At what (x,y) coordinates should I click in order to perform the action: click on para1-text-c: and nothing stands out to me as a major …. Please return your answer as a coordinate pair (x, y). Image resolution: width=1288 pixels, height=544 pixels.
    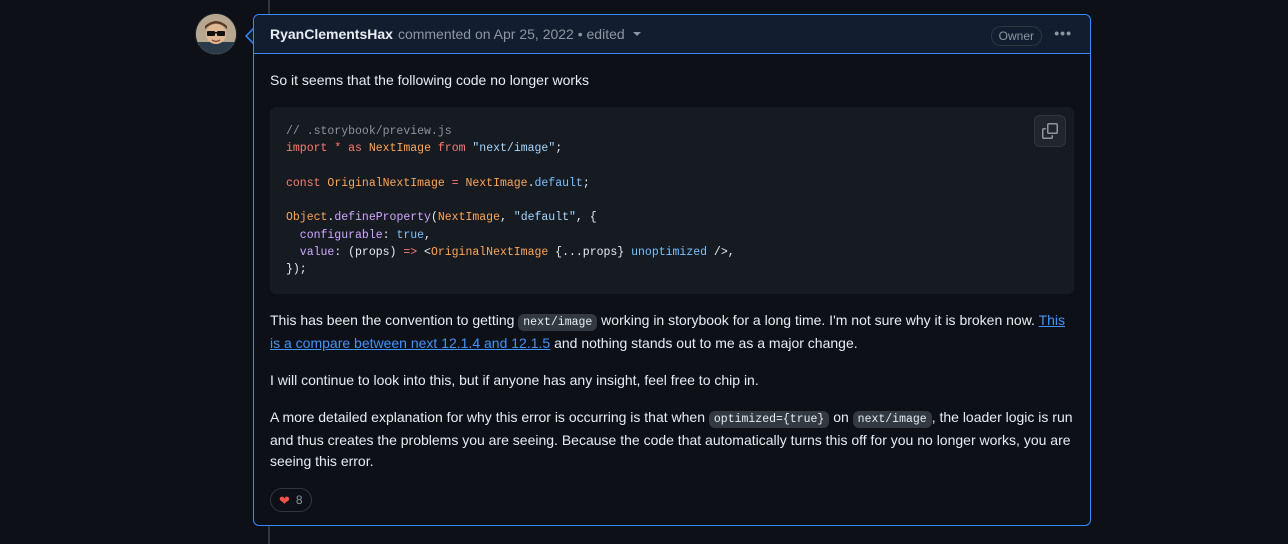
    Looking at the image, I should click on (704, 343).